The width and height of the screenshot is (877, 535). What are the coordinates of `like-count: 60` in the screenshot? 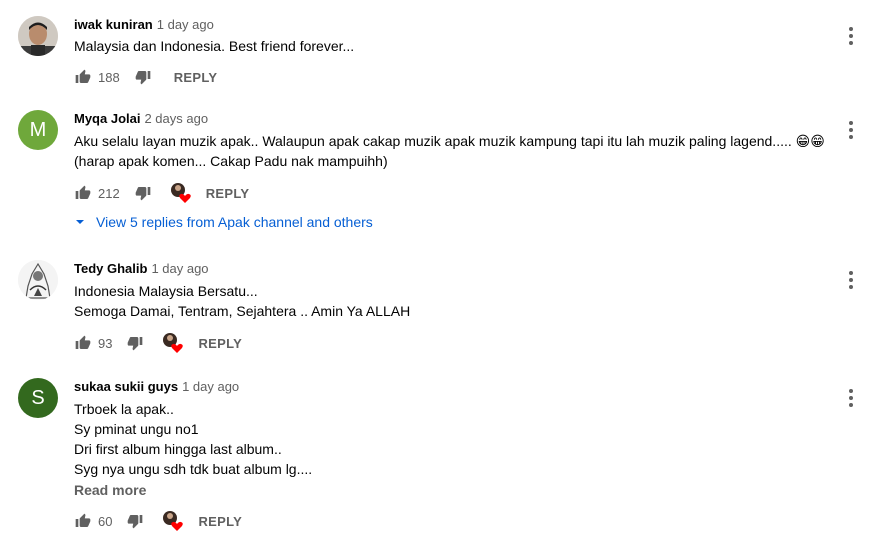 It's located at (105, 521).